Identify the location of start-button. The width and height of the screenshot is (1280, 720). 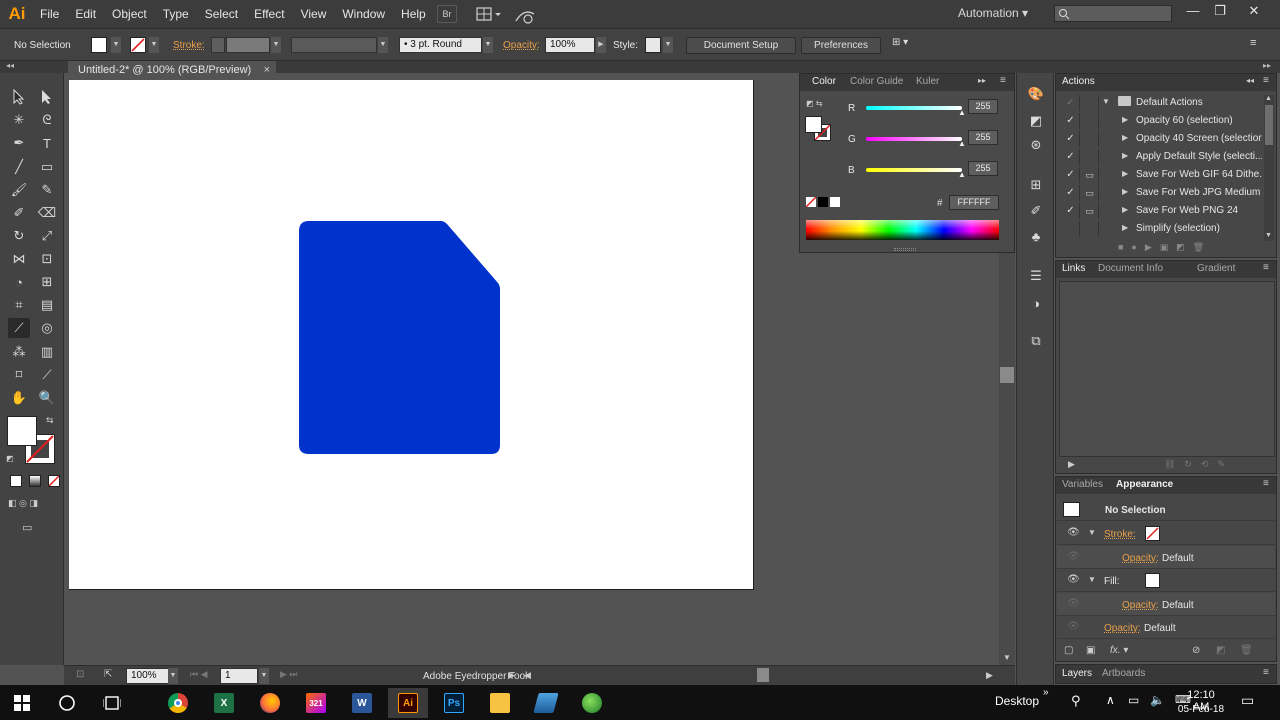
(22, 703).